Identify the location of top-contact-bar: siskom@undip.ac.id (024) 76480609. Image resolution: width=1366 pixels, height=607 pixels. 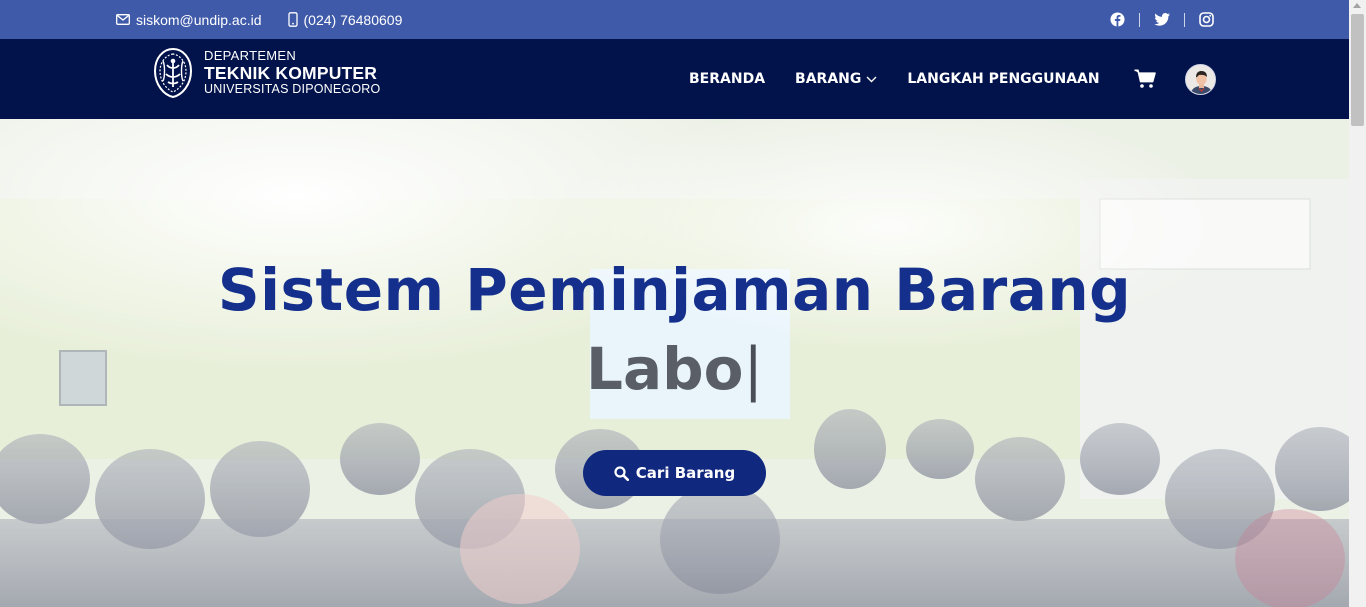
(674, 19).